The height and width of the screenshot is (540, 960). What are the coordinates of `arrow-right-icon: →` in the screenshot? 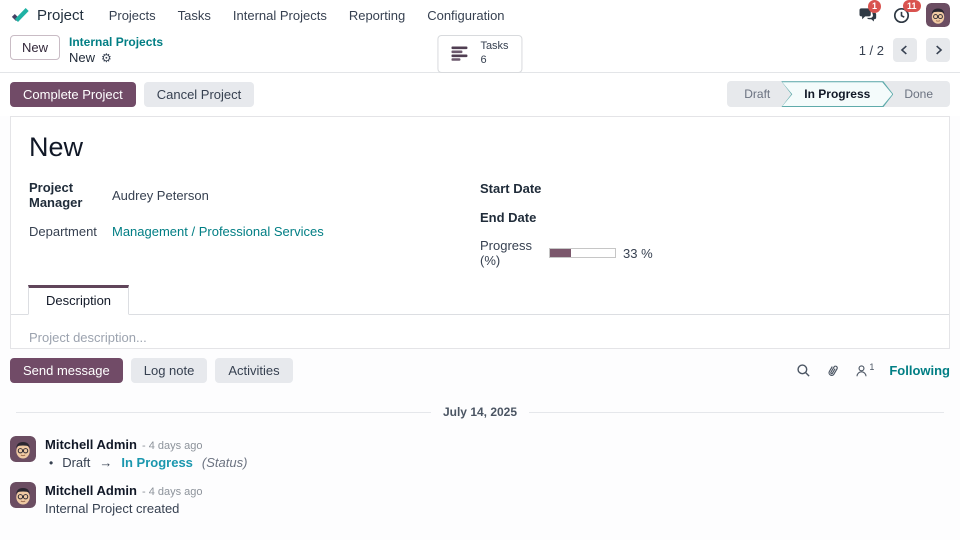 It's located at (106, 463).